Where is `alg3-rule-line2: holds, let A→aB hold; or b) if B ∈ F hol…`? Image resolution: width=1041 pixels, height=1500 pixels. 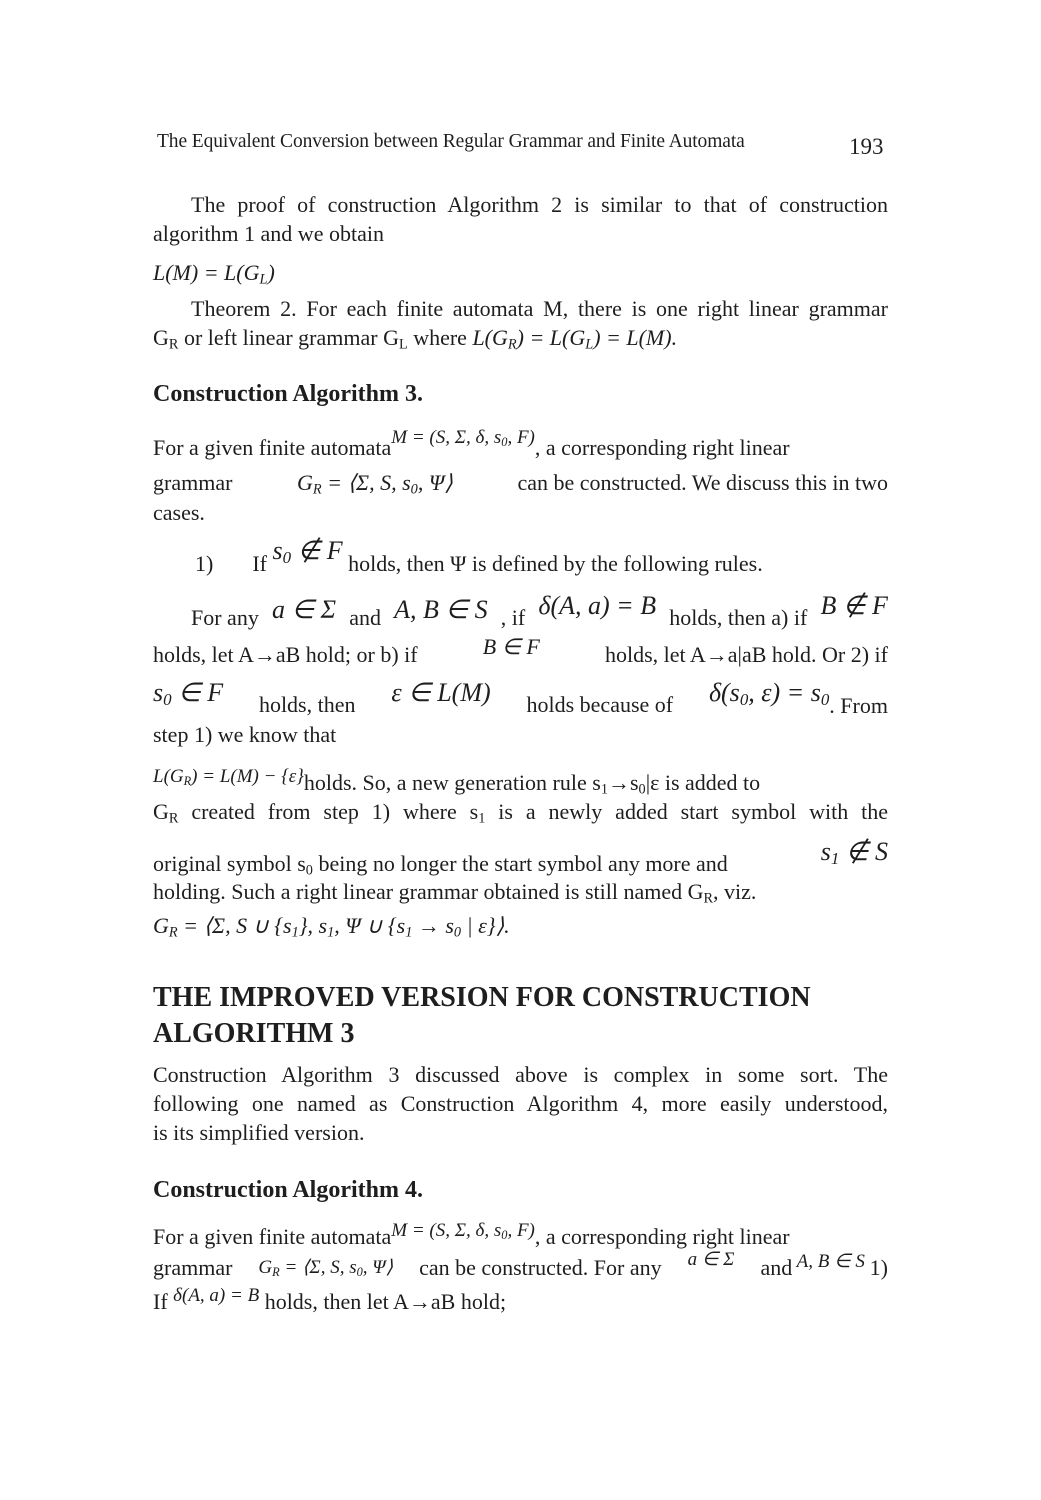
alg3-rule-line2: holds, let A→aB hold; or b) if B ∈ F hol… is located at coordinates (520, 652).